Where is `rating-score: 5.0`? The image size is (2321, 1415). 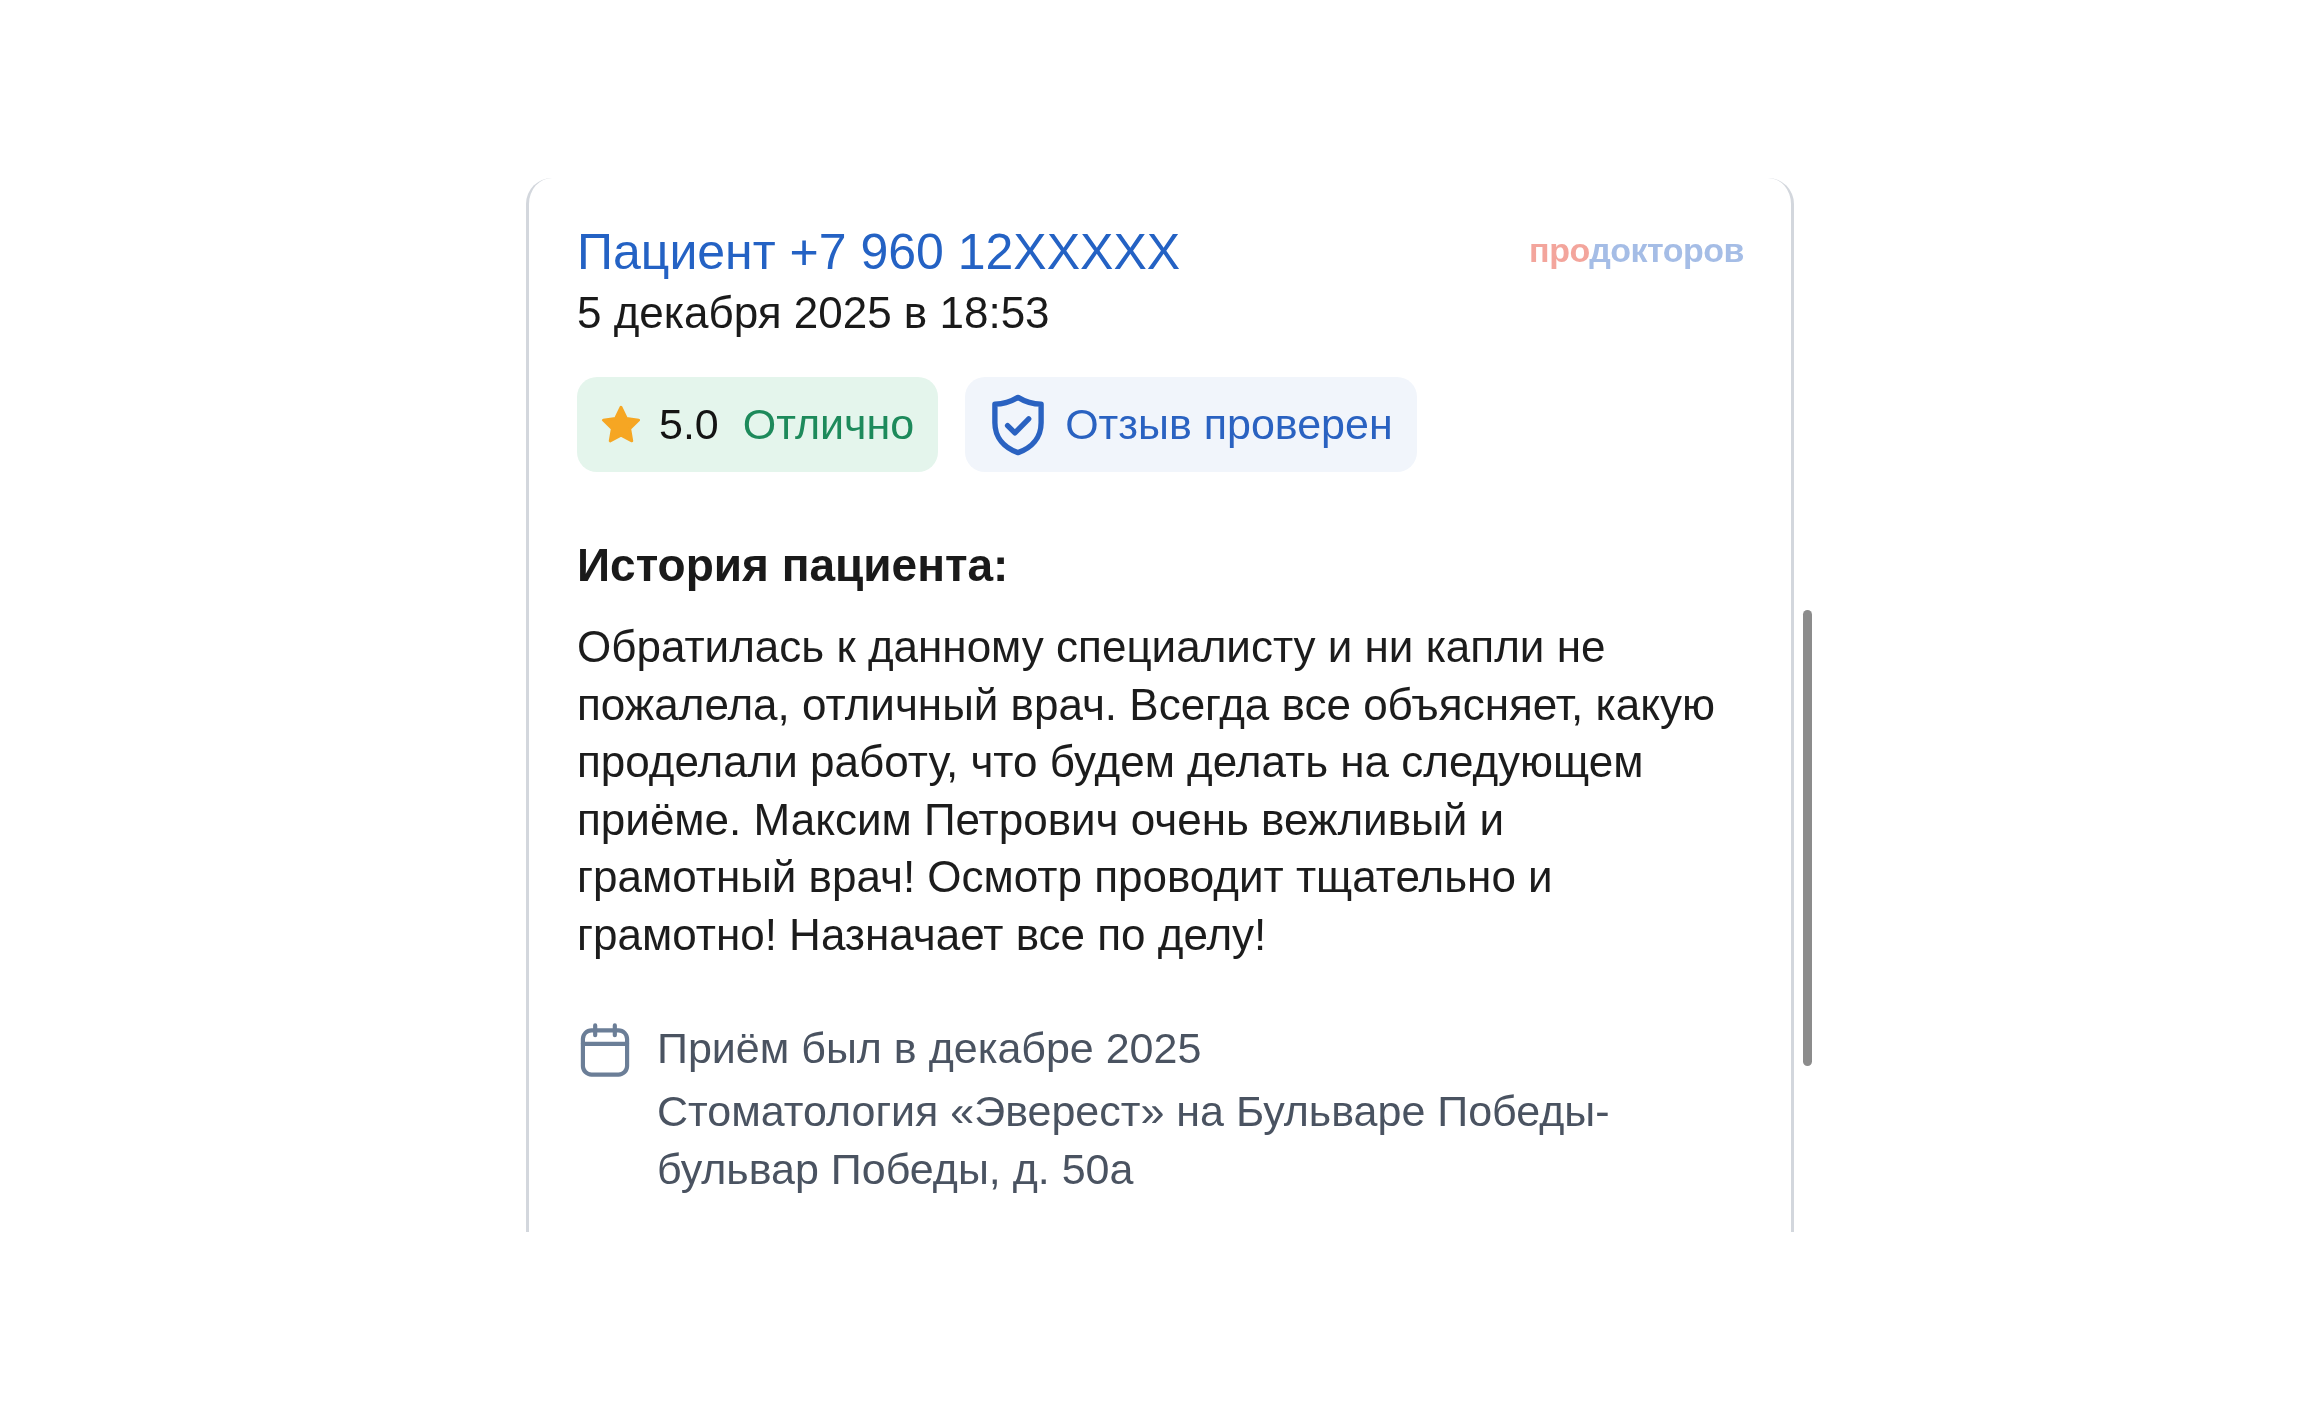
rating-score: 5.0 is located at coordinates (689, 425).